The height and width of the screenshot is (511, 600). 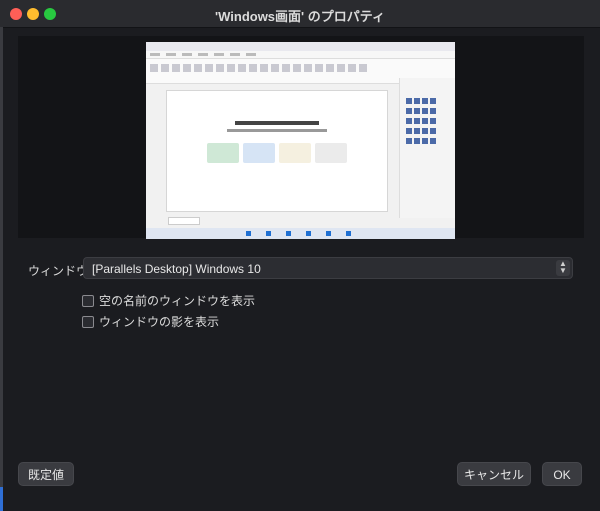 I want to click on window-title: 'Windows画面' のプロパティ, so click(x=300, y=16).